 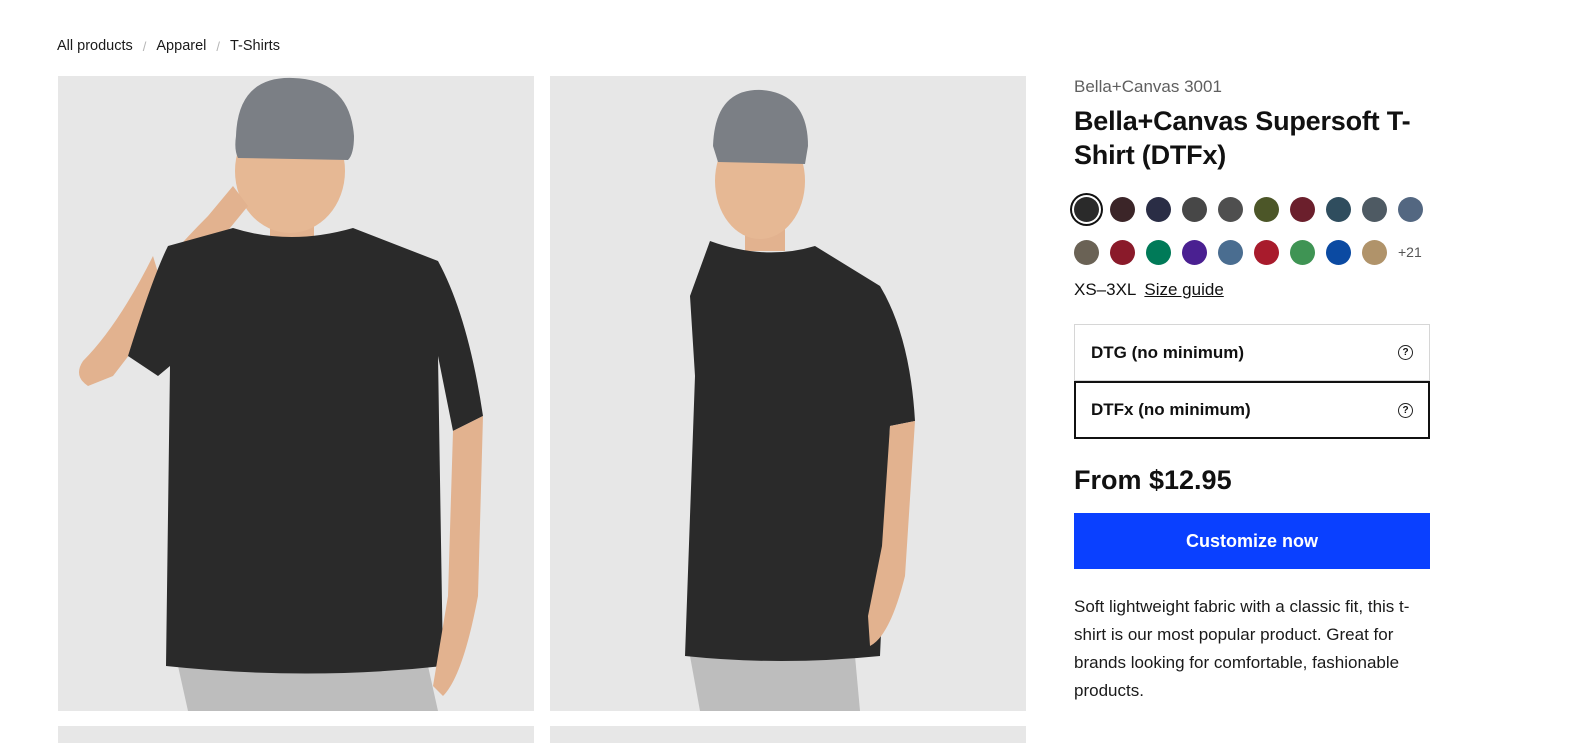 I want to click on swatch-row, so click(x=1254, y=209).